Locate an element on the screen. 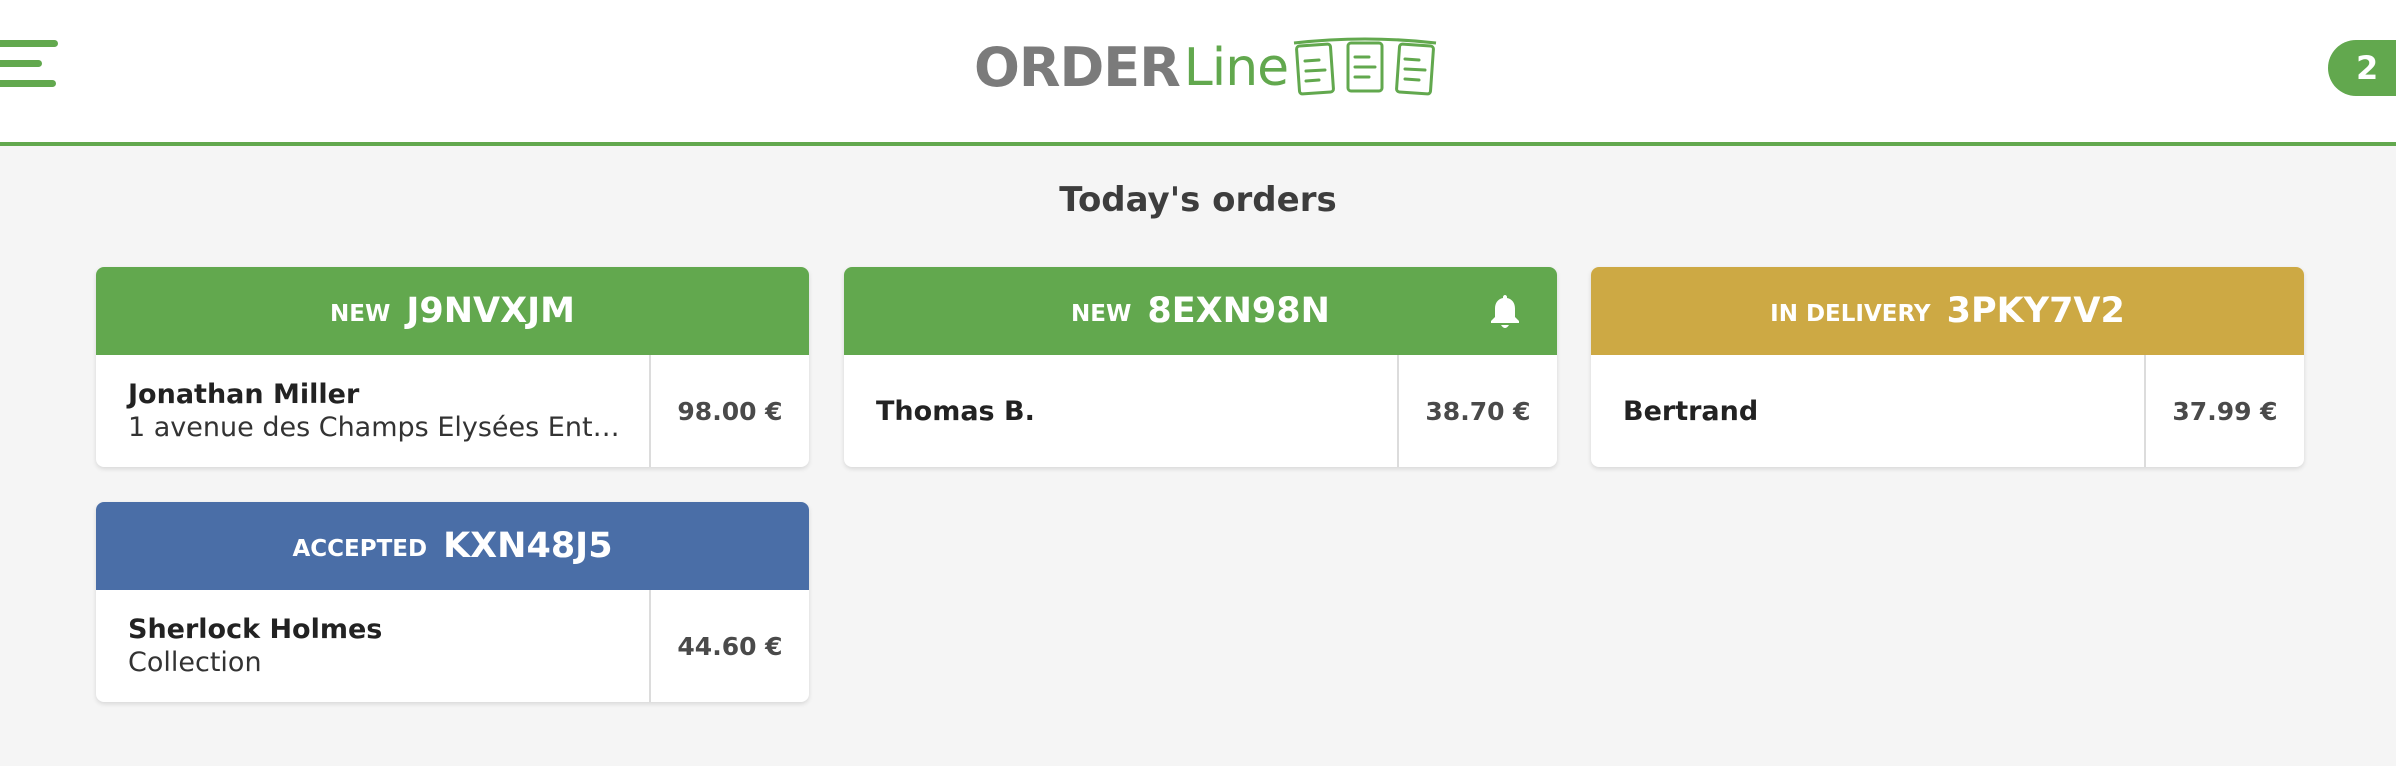 This screenshot has width=2396, height=766. order-customer: Thomas B. is located at coordinates (1121, 411).